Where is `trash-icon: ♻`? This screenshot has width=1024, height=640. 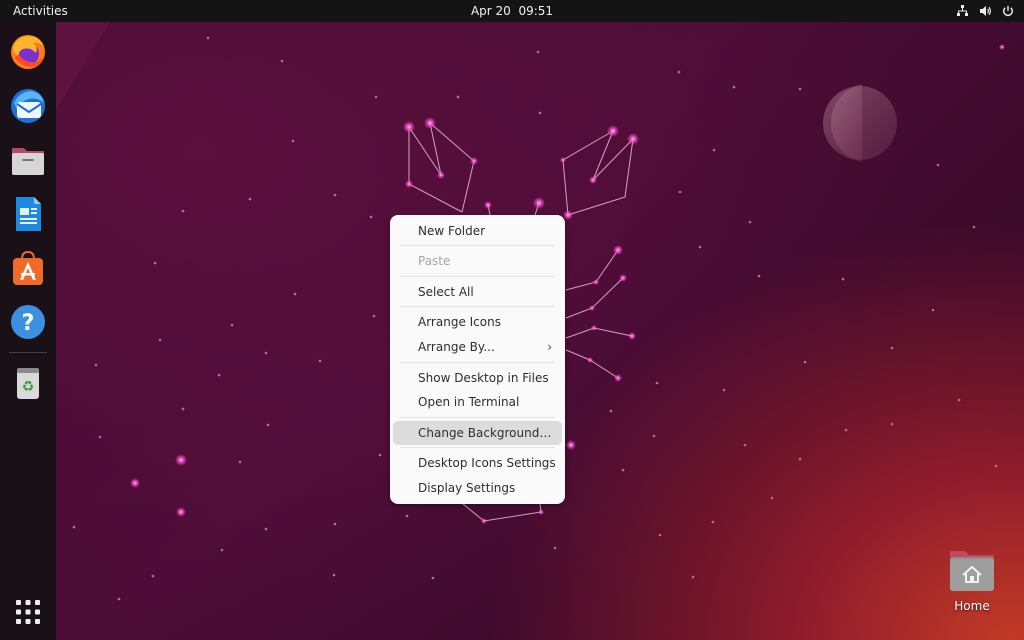 trash-icon: ♻ is located at coordinates (28, 383).